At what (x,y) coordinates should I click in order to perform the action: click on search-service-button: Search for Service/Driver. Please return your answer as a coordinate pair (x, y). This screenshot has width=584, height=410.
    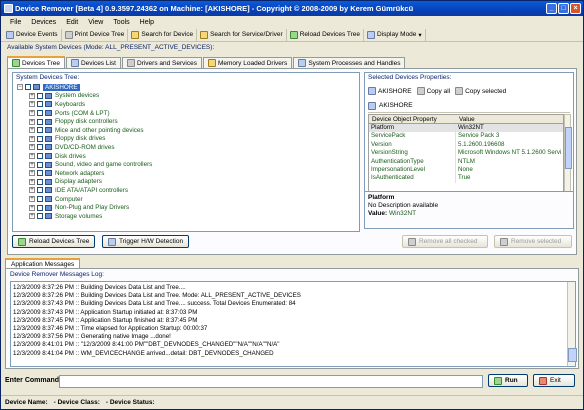
    Looking at the image, I should click on (242, 34).